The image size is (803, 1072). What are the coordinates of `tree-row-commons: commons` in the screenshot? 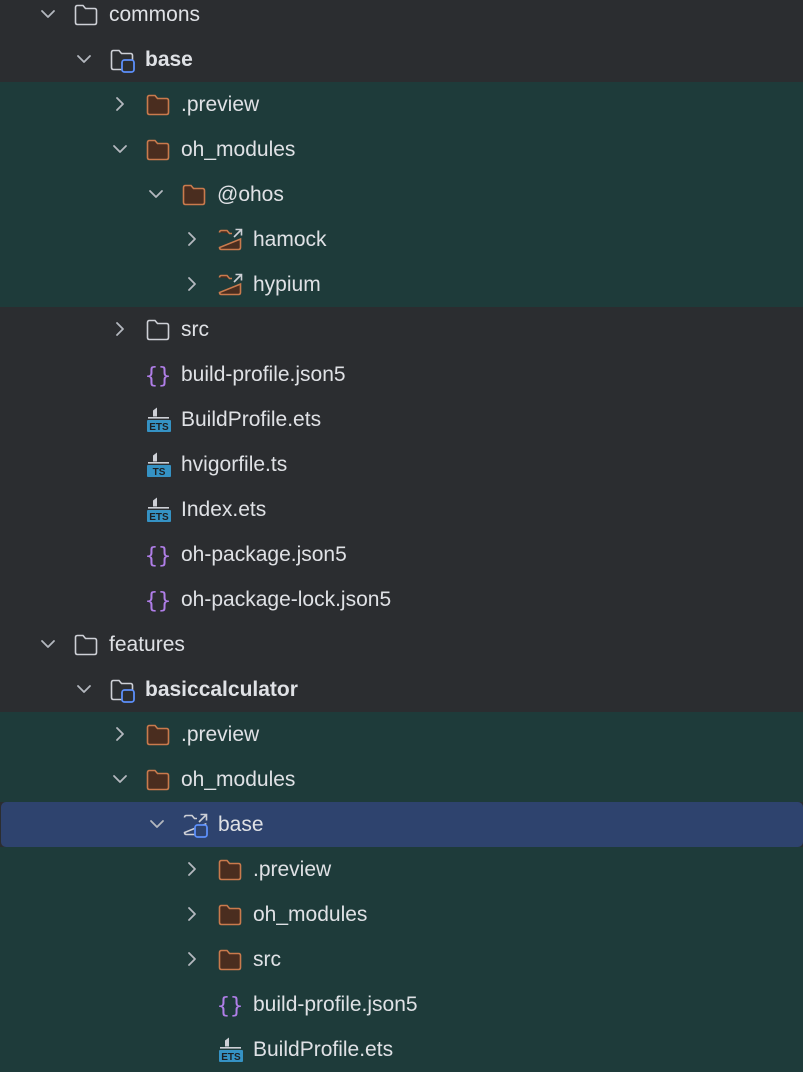 It's located at (401, 18).